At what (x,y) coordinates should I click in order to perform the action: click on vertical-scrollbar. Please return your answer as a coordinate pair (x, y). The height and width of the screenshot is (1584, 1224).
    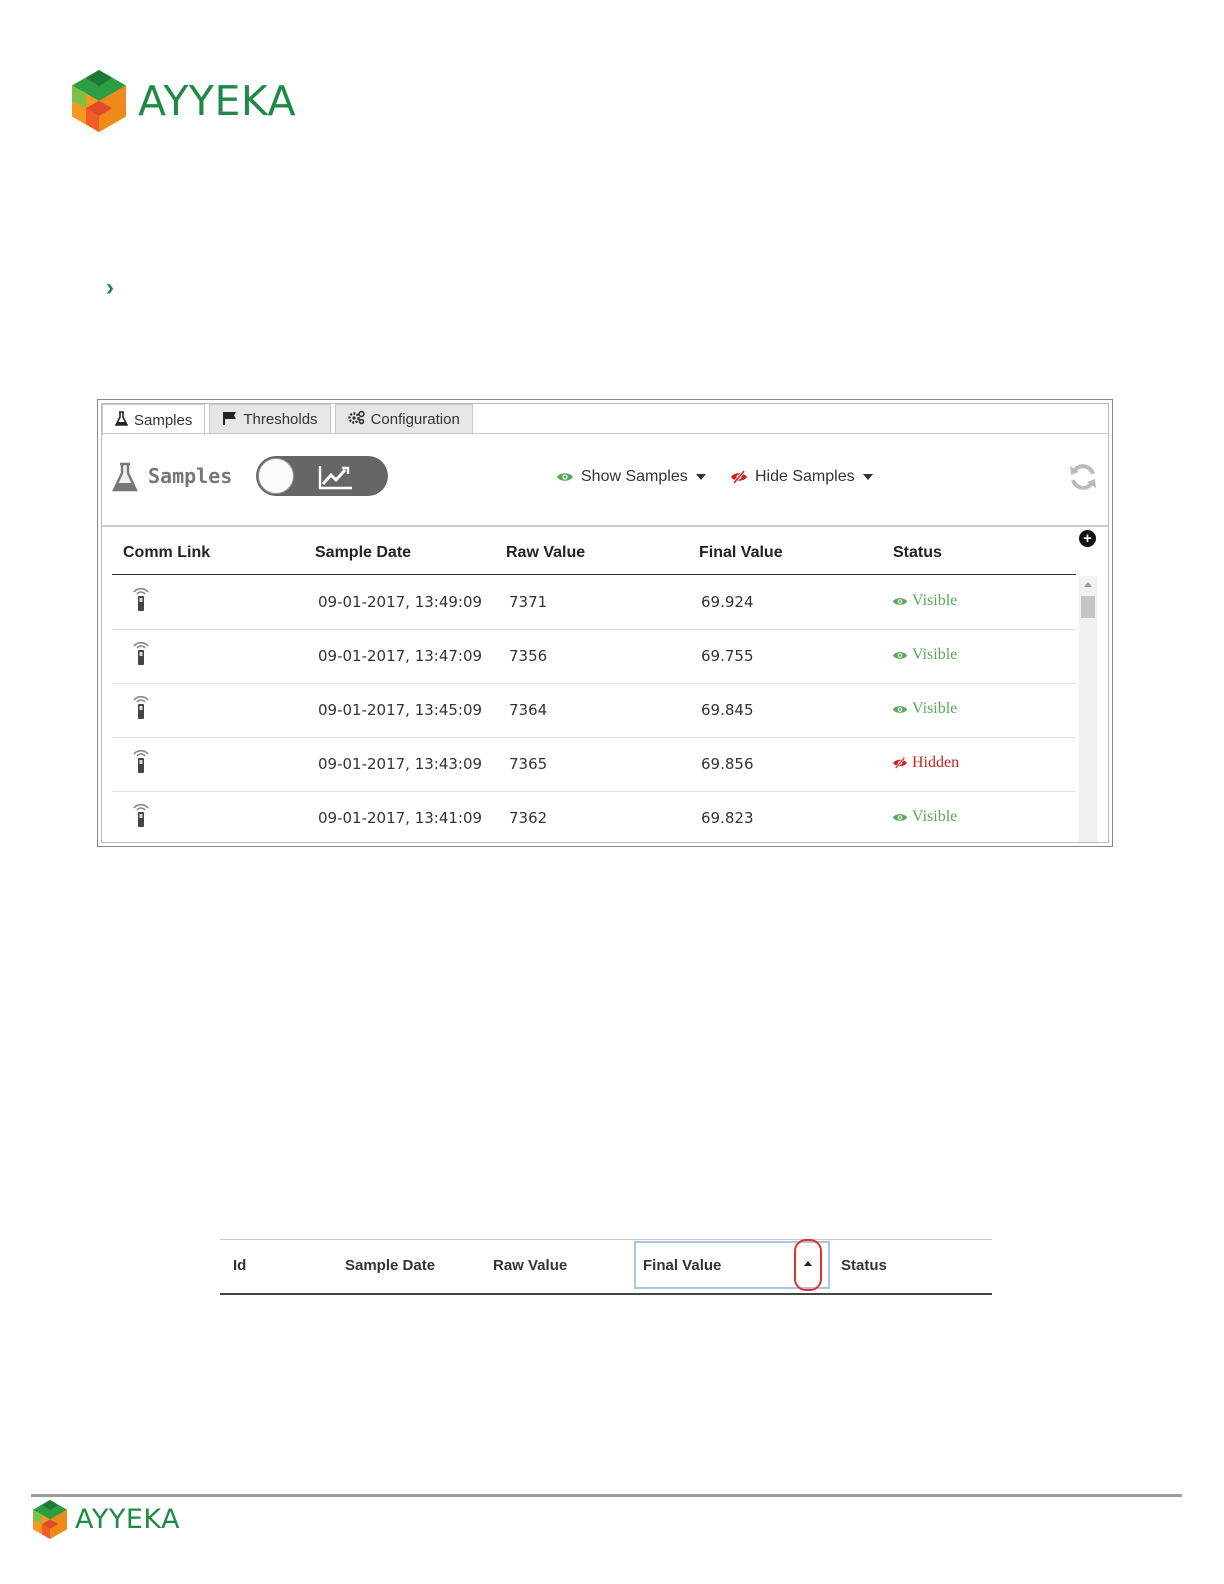
    Looking at the image, I should click on (1088, 709).